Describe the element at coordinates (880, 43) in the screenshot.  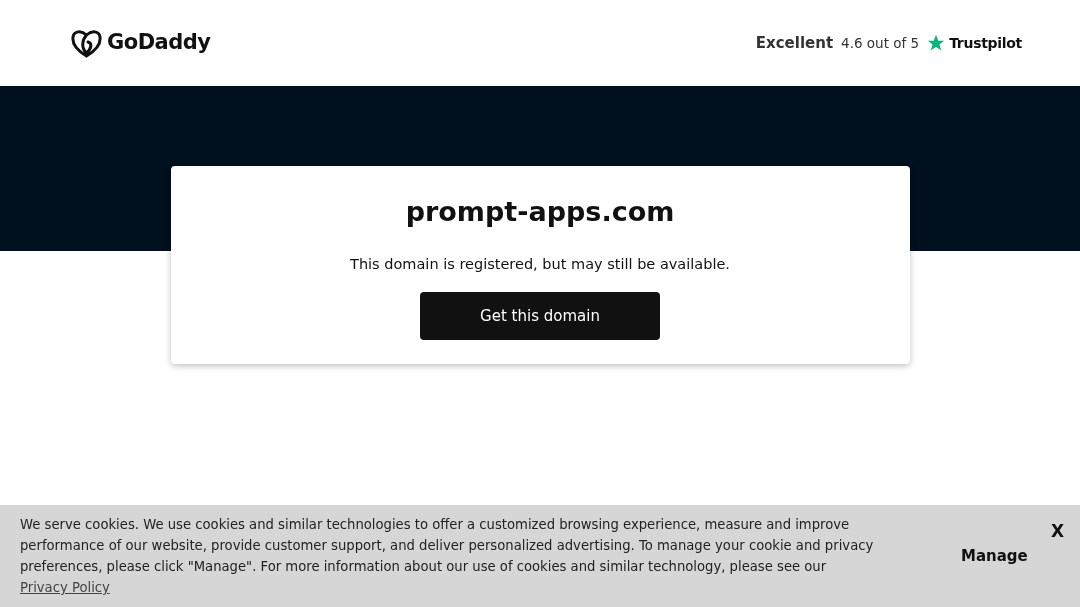
I see `rating-text: 4.6 out of 5` at that location.